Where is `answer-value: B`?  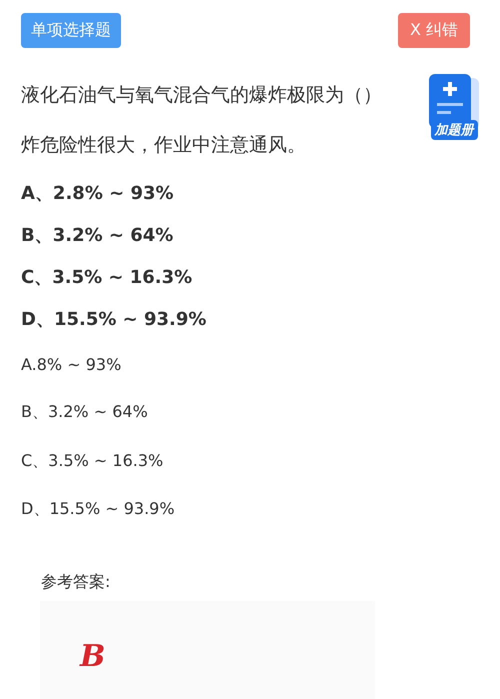
answer-value: B is located at coordinates (93, 656).